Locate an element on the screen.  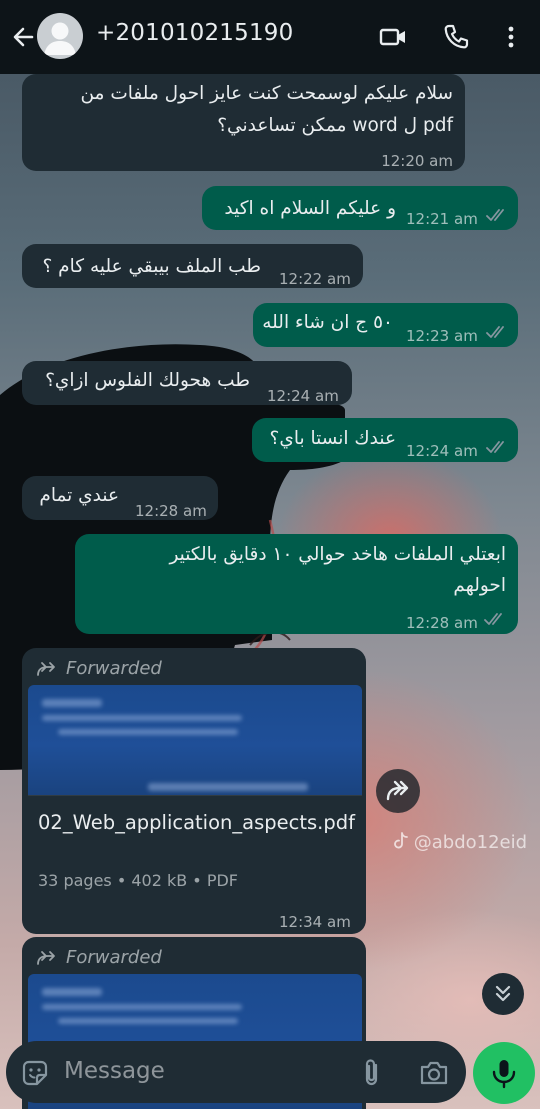
message-timestamp: 12:22 am is located at coordinates (315, 279).